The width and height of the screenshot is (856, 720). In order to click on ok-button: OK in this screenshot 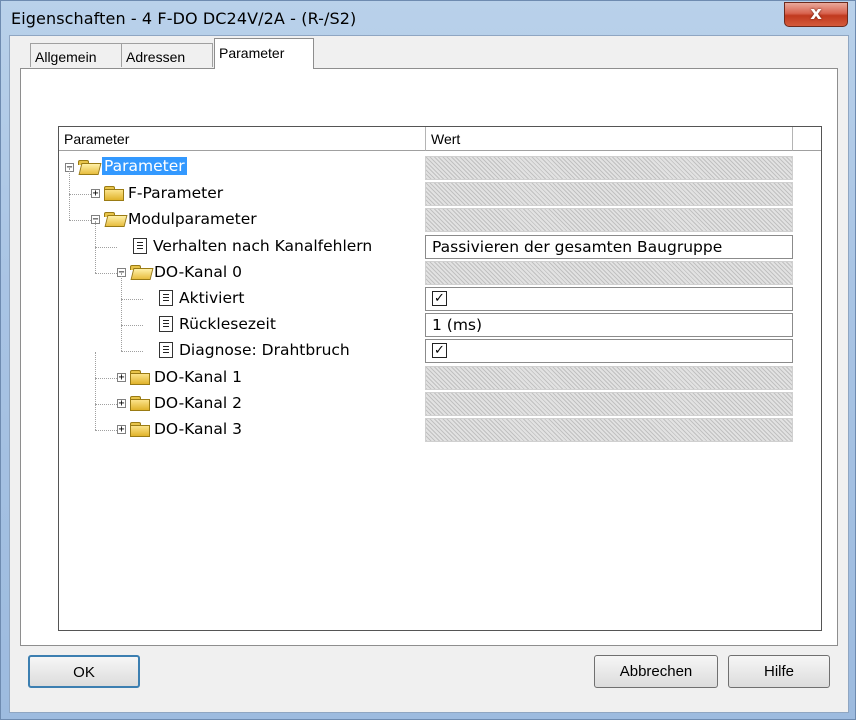, I will do `click(84, 671)`.